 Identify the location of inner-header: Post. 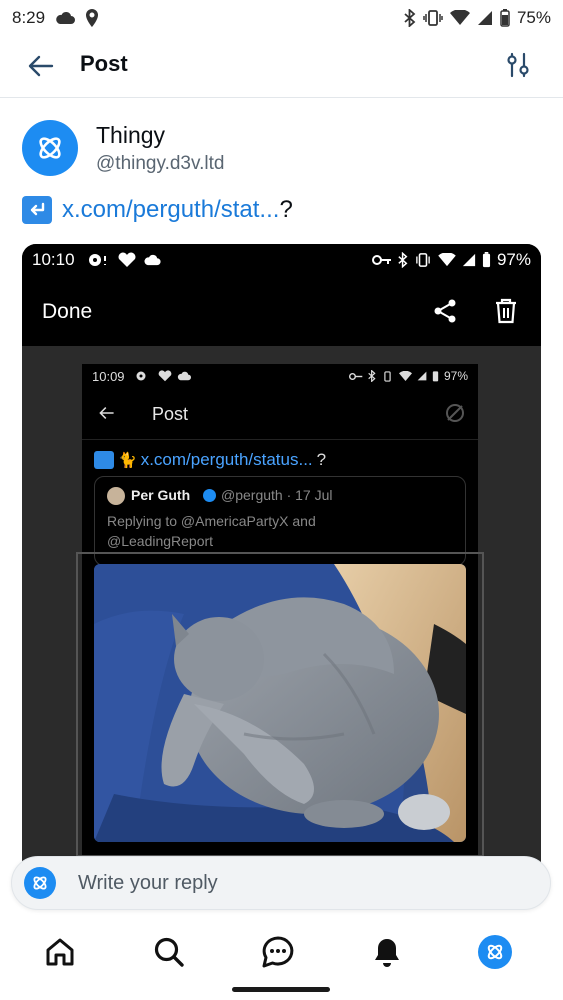
(280, 414).